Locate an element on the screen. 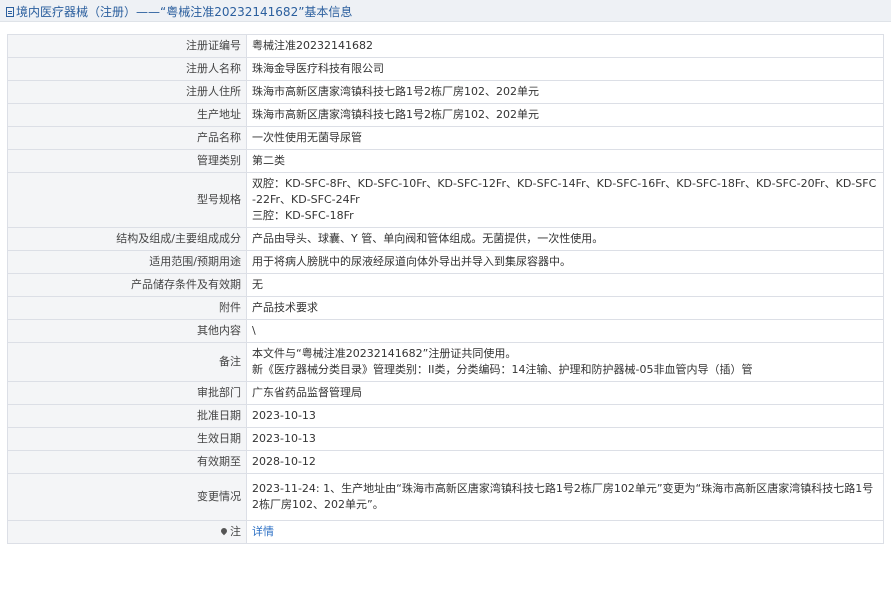 Image resolution: width=891 pixels, height=607 pixels. table-row: 生效日期 2023-10-13 is located at coordinates (445, 439).